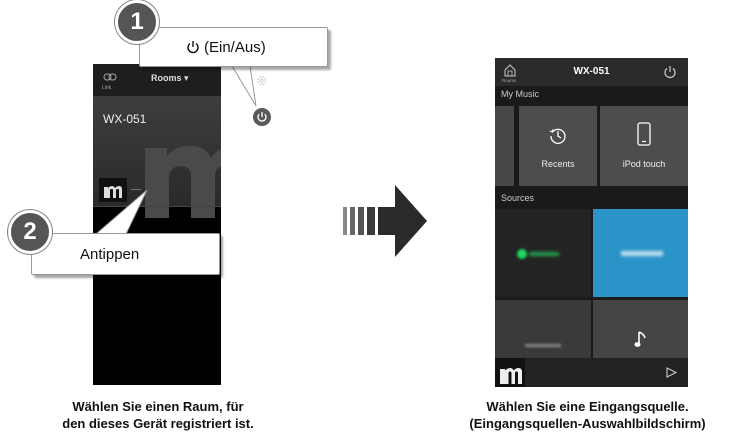 Image resolution: width=745 pixels, height=441 pixels. Describe the element at coordinates (137, 22) in the screenshot. I see `step-1-badge: 1` at that location.